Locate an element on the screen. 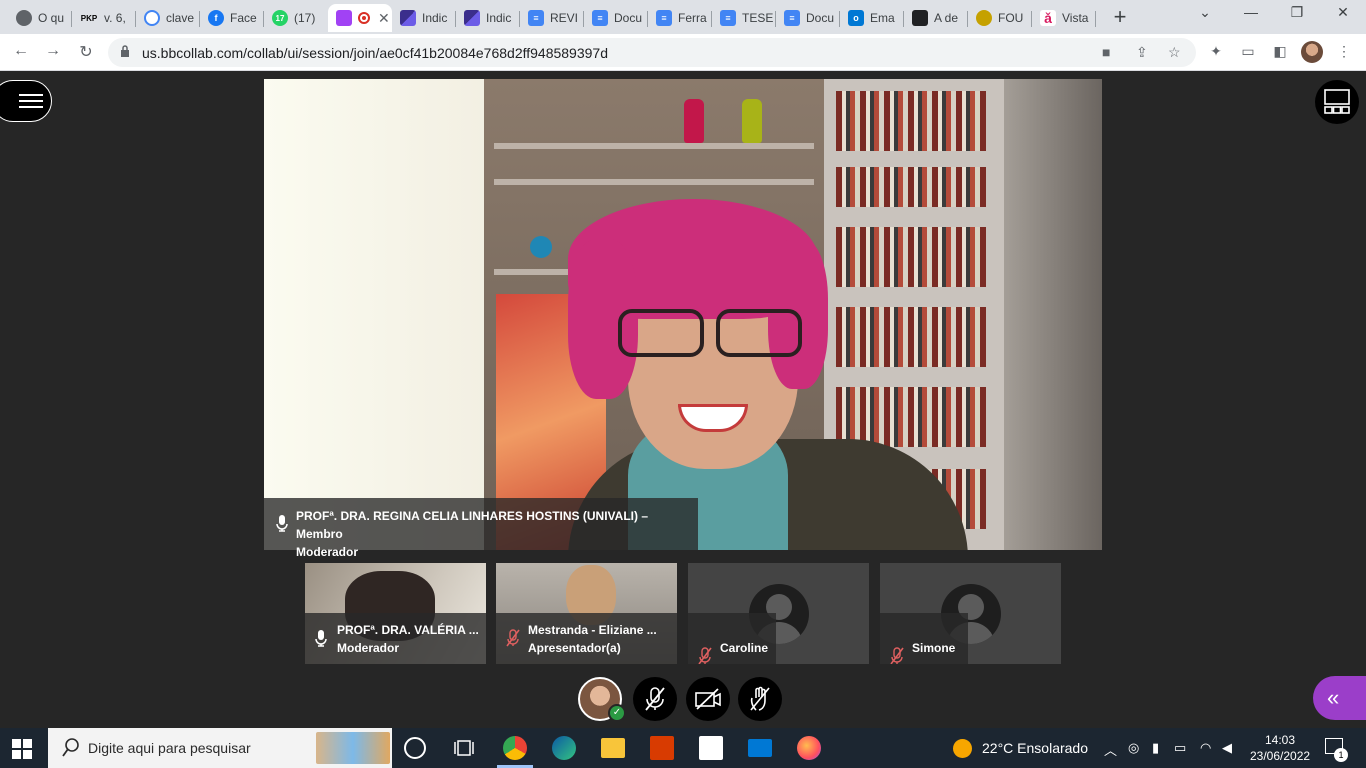 The width and height of the screenshot is (1366, 768). sun-weather-icon is located at coordinates (962, 748).